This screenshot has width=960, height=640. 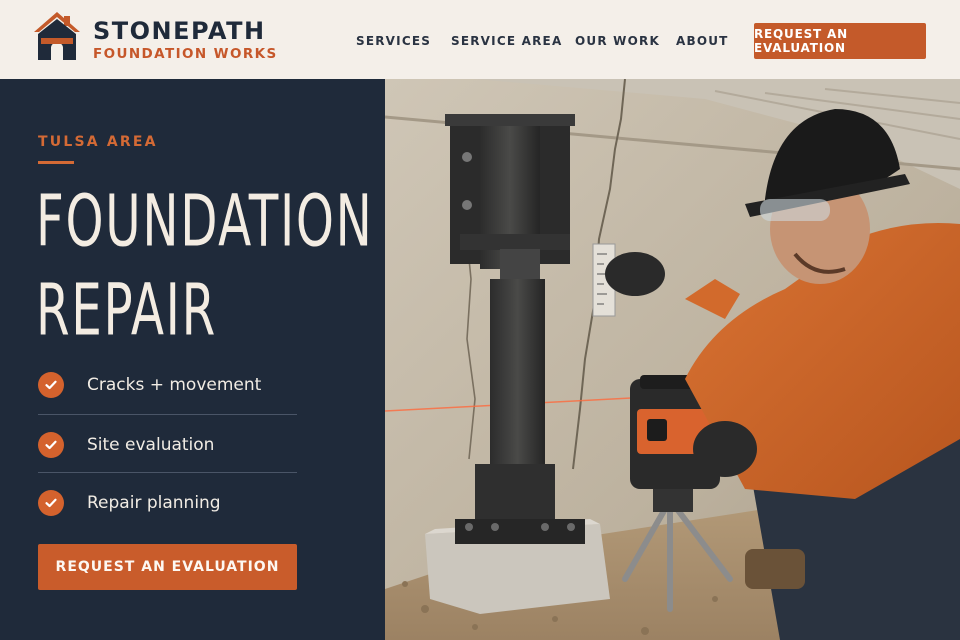 What do you see at coordinates (126, 311) in the screenshot?
I see `hero-headline-line2: REPAIR` at bounding box center [126, 311].